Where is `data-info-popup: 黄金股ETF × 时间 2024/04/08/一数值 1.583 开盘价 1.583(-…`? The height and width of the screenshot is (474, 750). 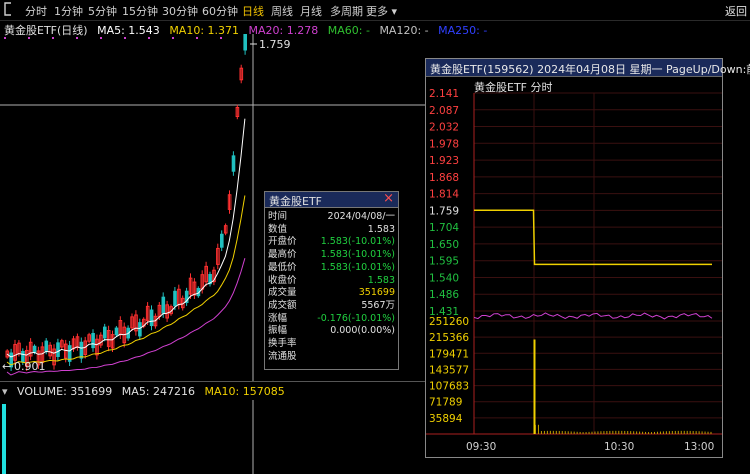 data-info-popup: 黄金股ETF × 时间 2024/04/08/一数值 1.583 开盘价 1.583(-… is located at coordinates (331, 280).